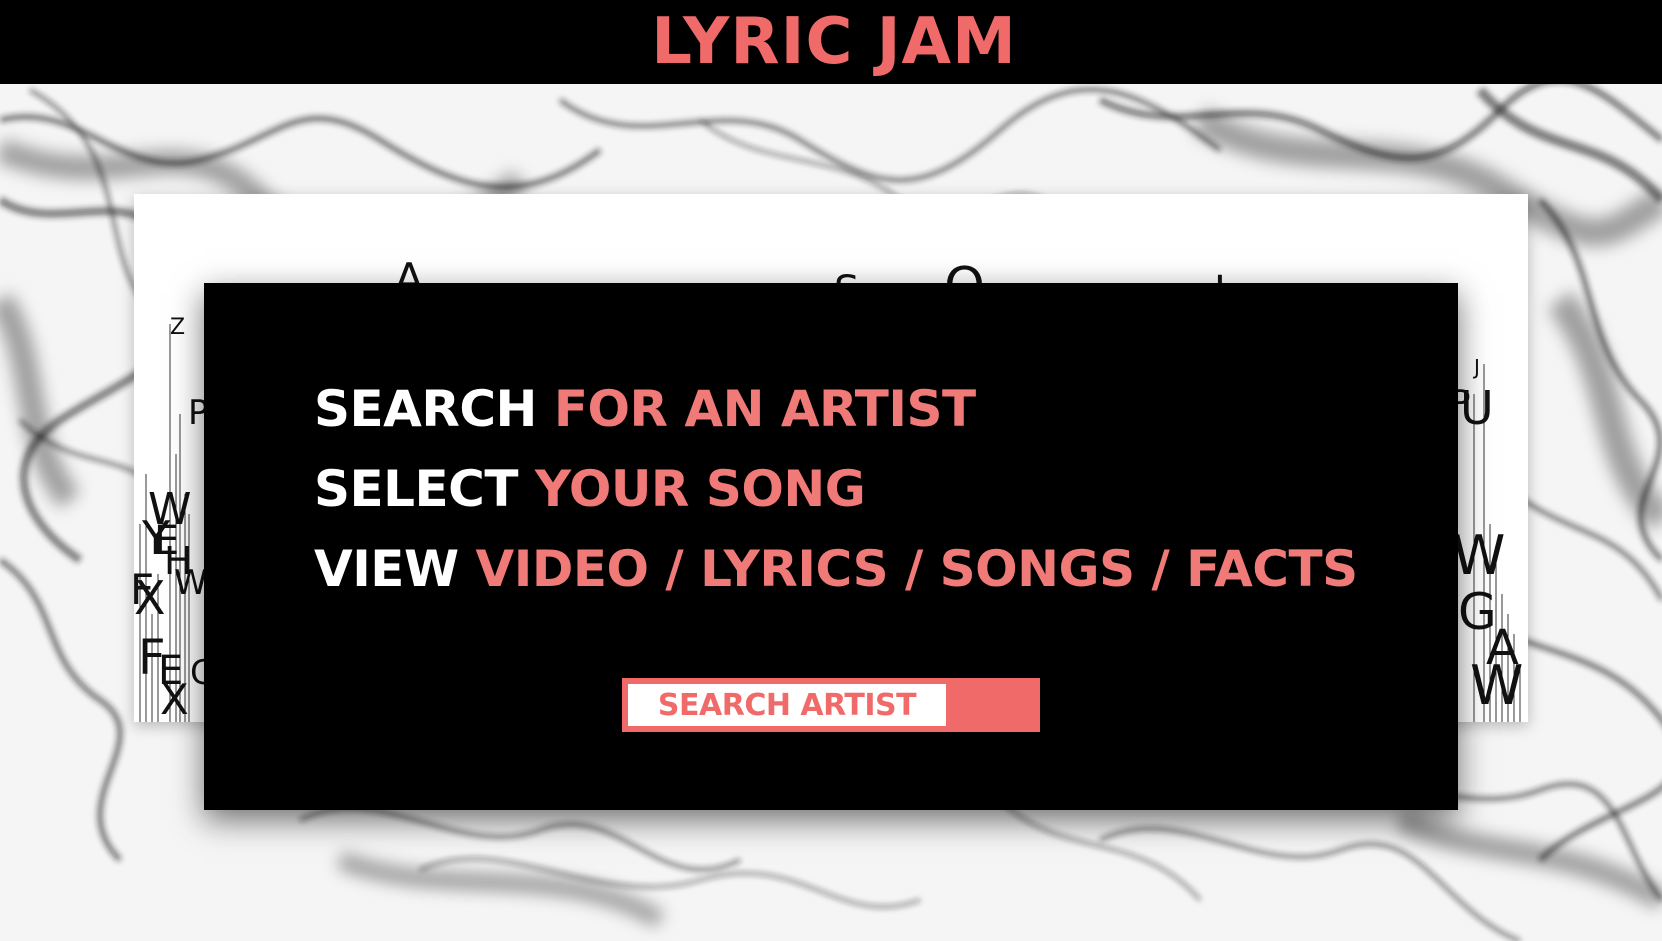  I want to click on instruction-view: VIEW VIDEO / LYRICS / SONGS / FACTS, so click(836, 569).